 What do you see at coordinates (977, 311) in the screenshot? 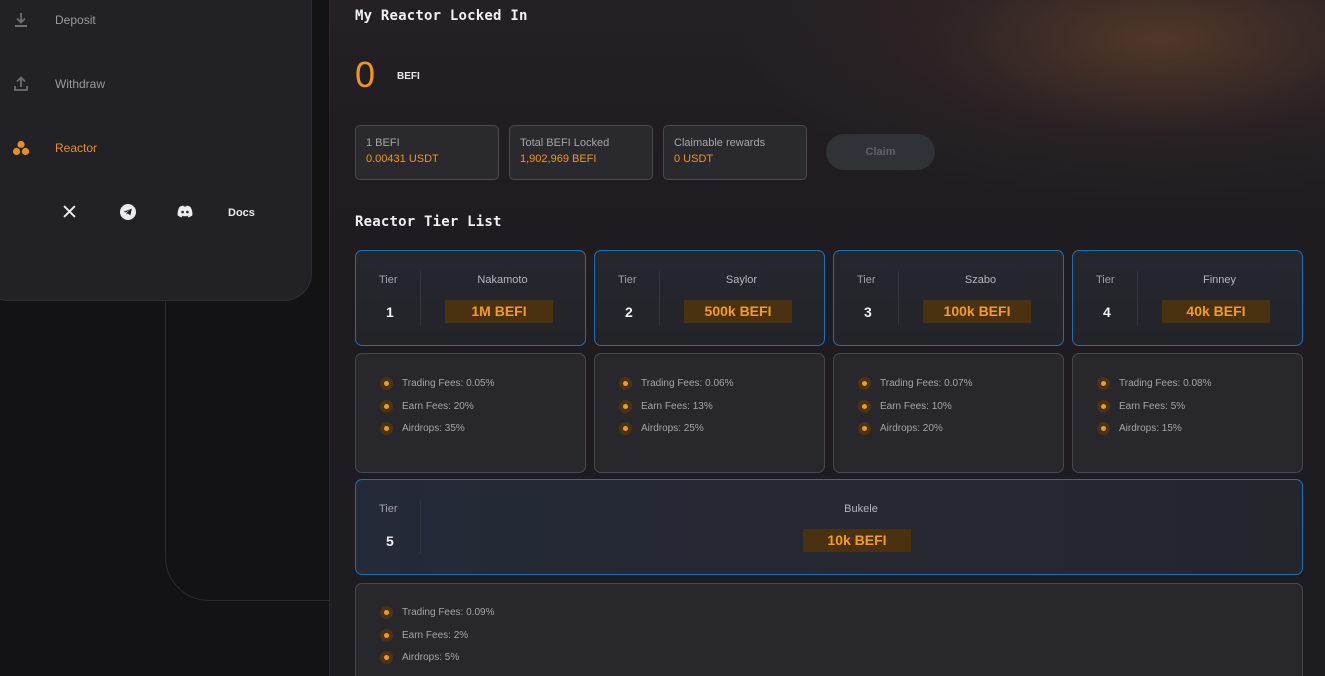
I see `tier-amount: 100k BEFI` at bounding box center [977, 311].